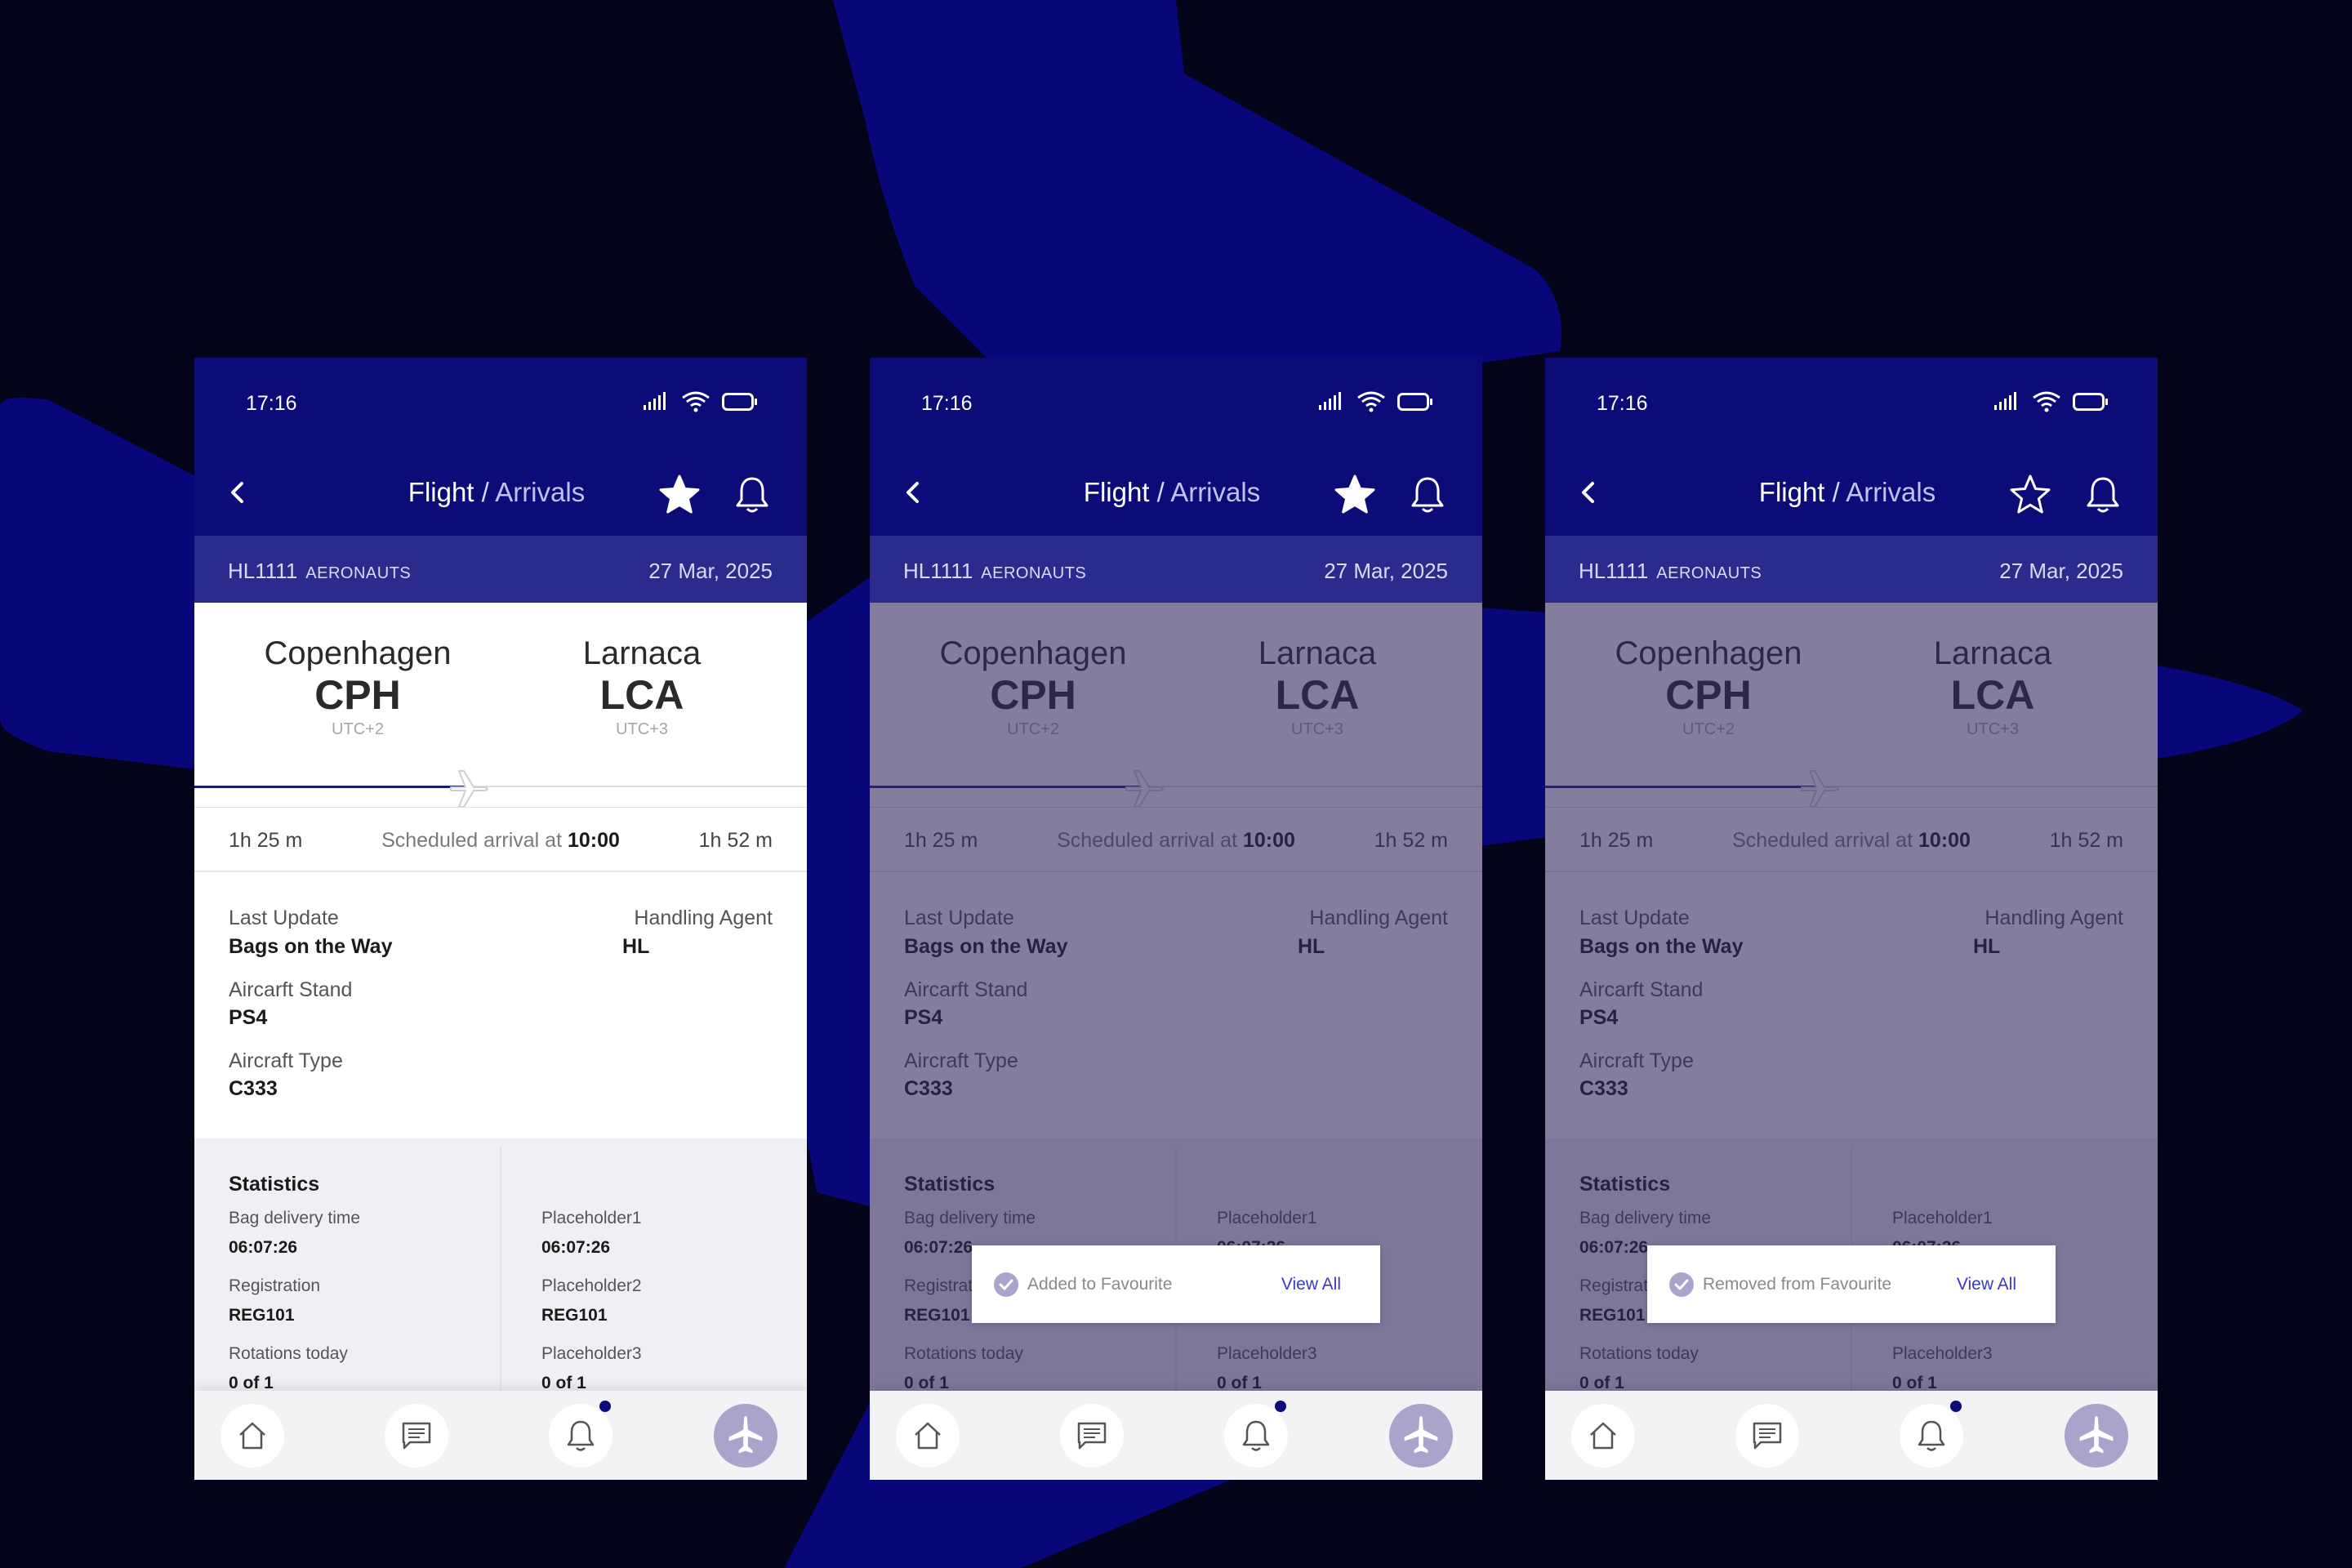 The image size is (2352, 1568). I want to click on origin: Copenhagen CPH UTC+2, so click(357, 687).